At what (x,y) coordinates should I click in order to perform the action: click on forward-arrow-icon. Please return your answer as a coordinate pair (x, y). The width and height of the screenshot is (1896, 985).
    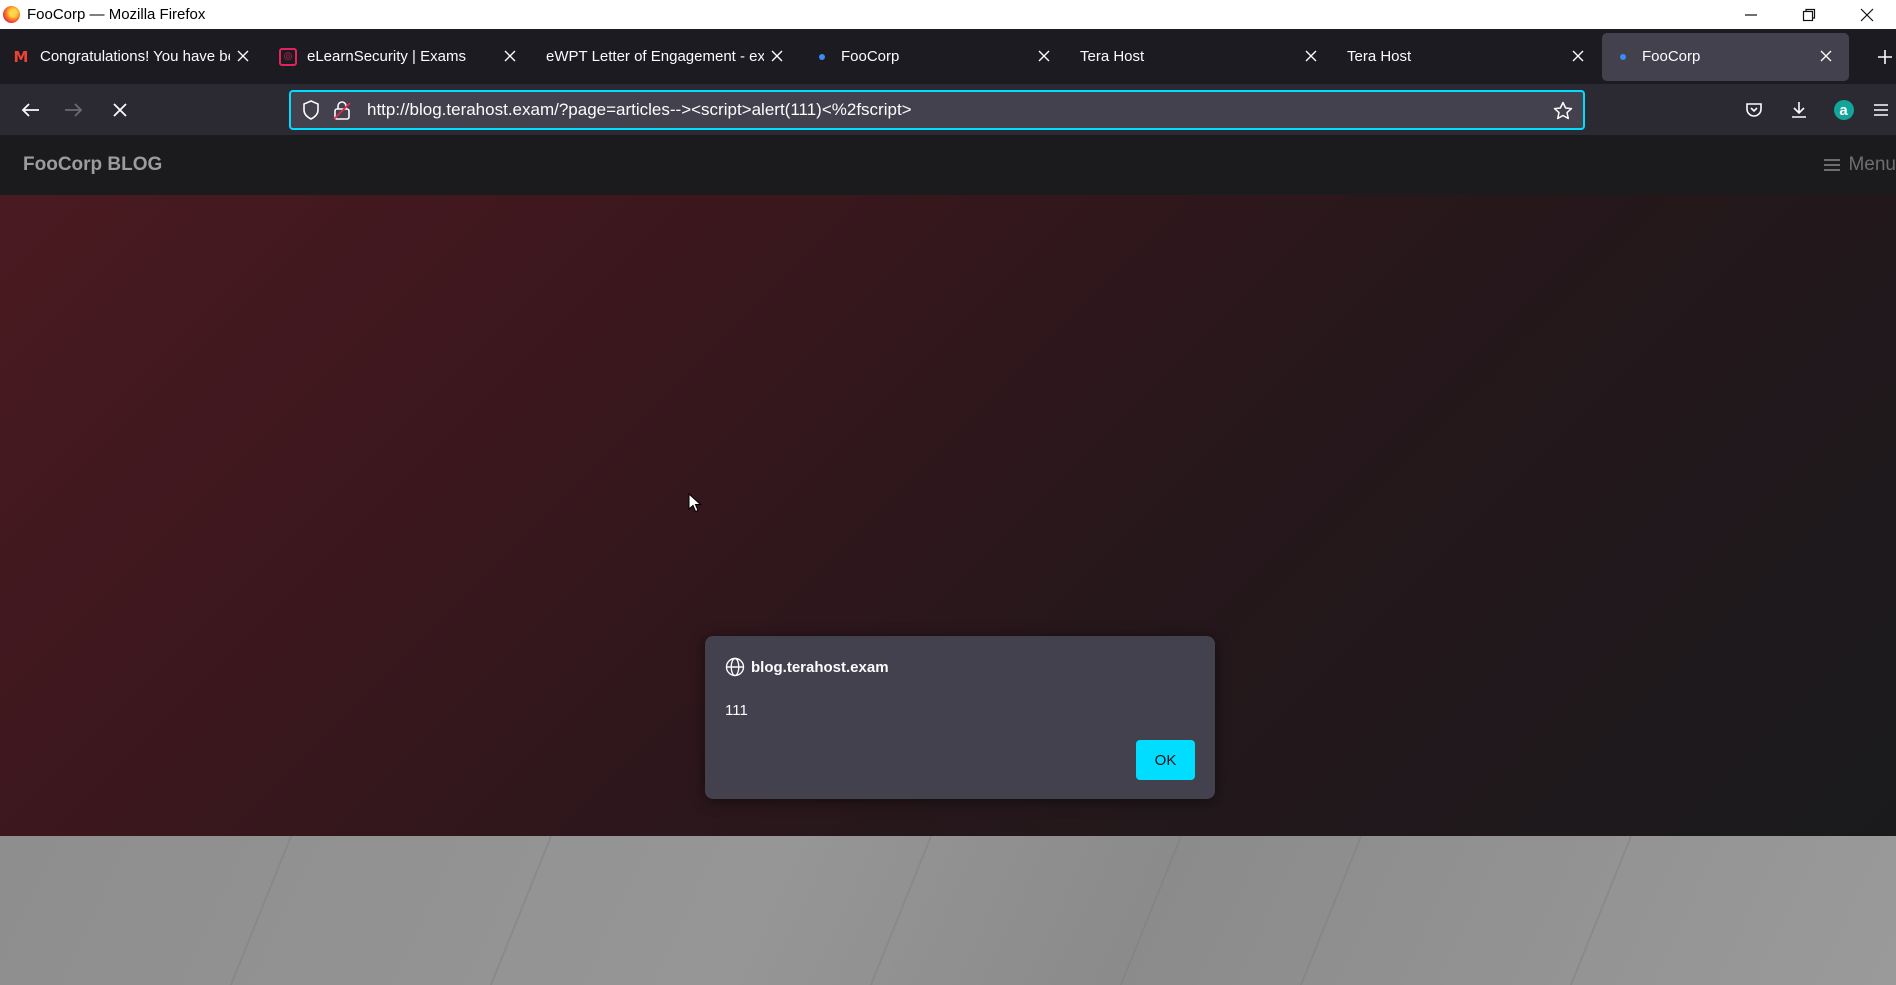
    Looking at the image, I should click on (74, 110).